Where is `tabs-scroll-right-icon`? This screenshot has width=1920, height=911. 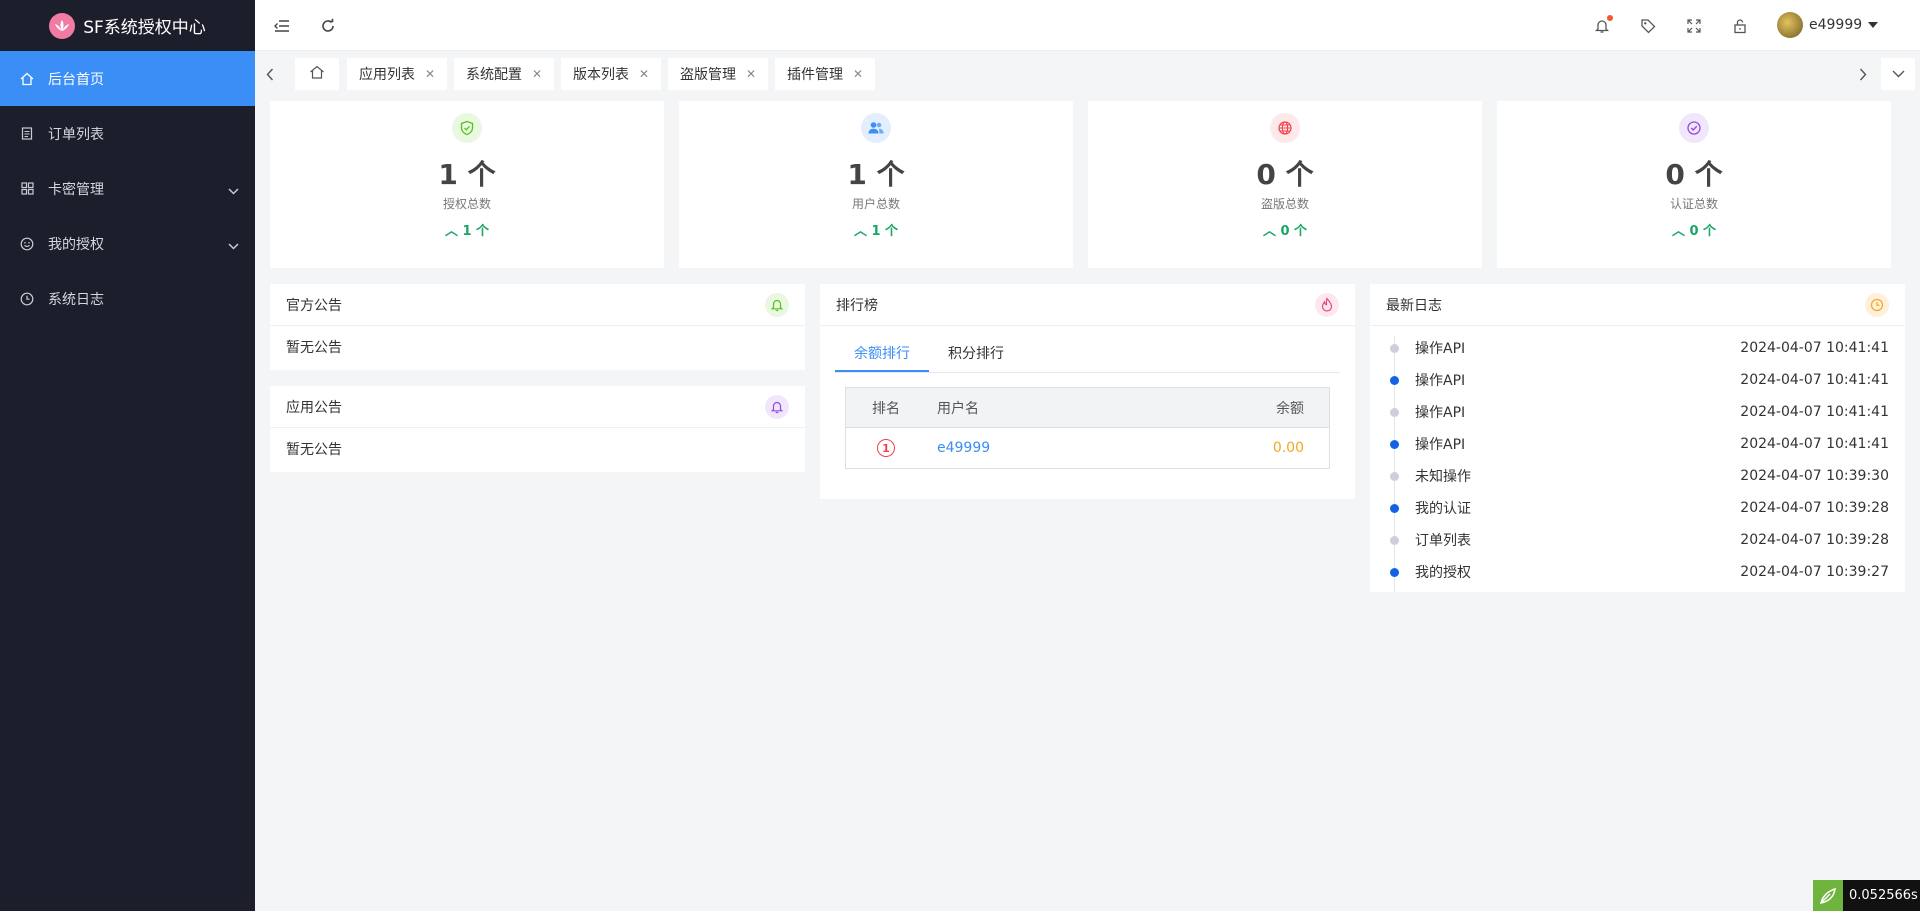
tabs-scroll-right-icon is located at coordinates (1863, 74).